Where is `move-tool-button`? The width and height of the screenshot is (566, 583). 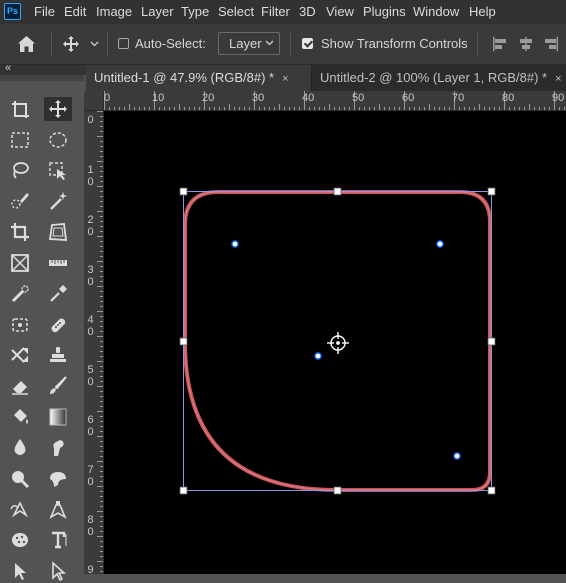
move-tool-button is located at coordinates (58, 109).